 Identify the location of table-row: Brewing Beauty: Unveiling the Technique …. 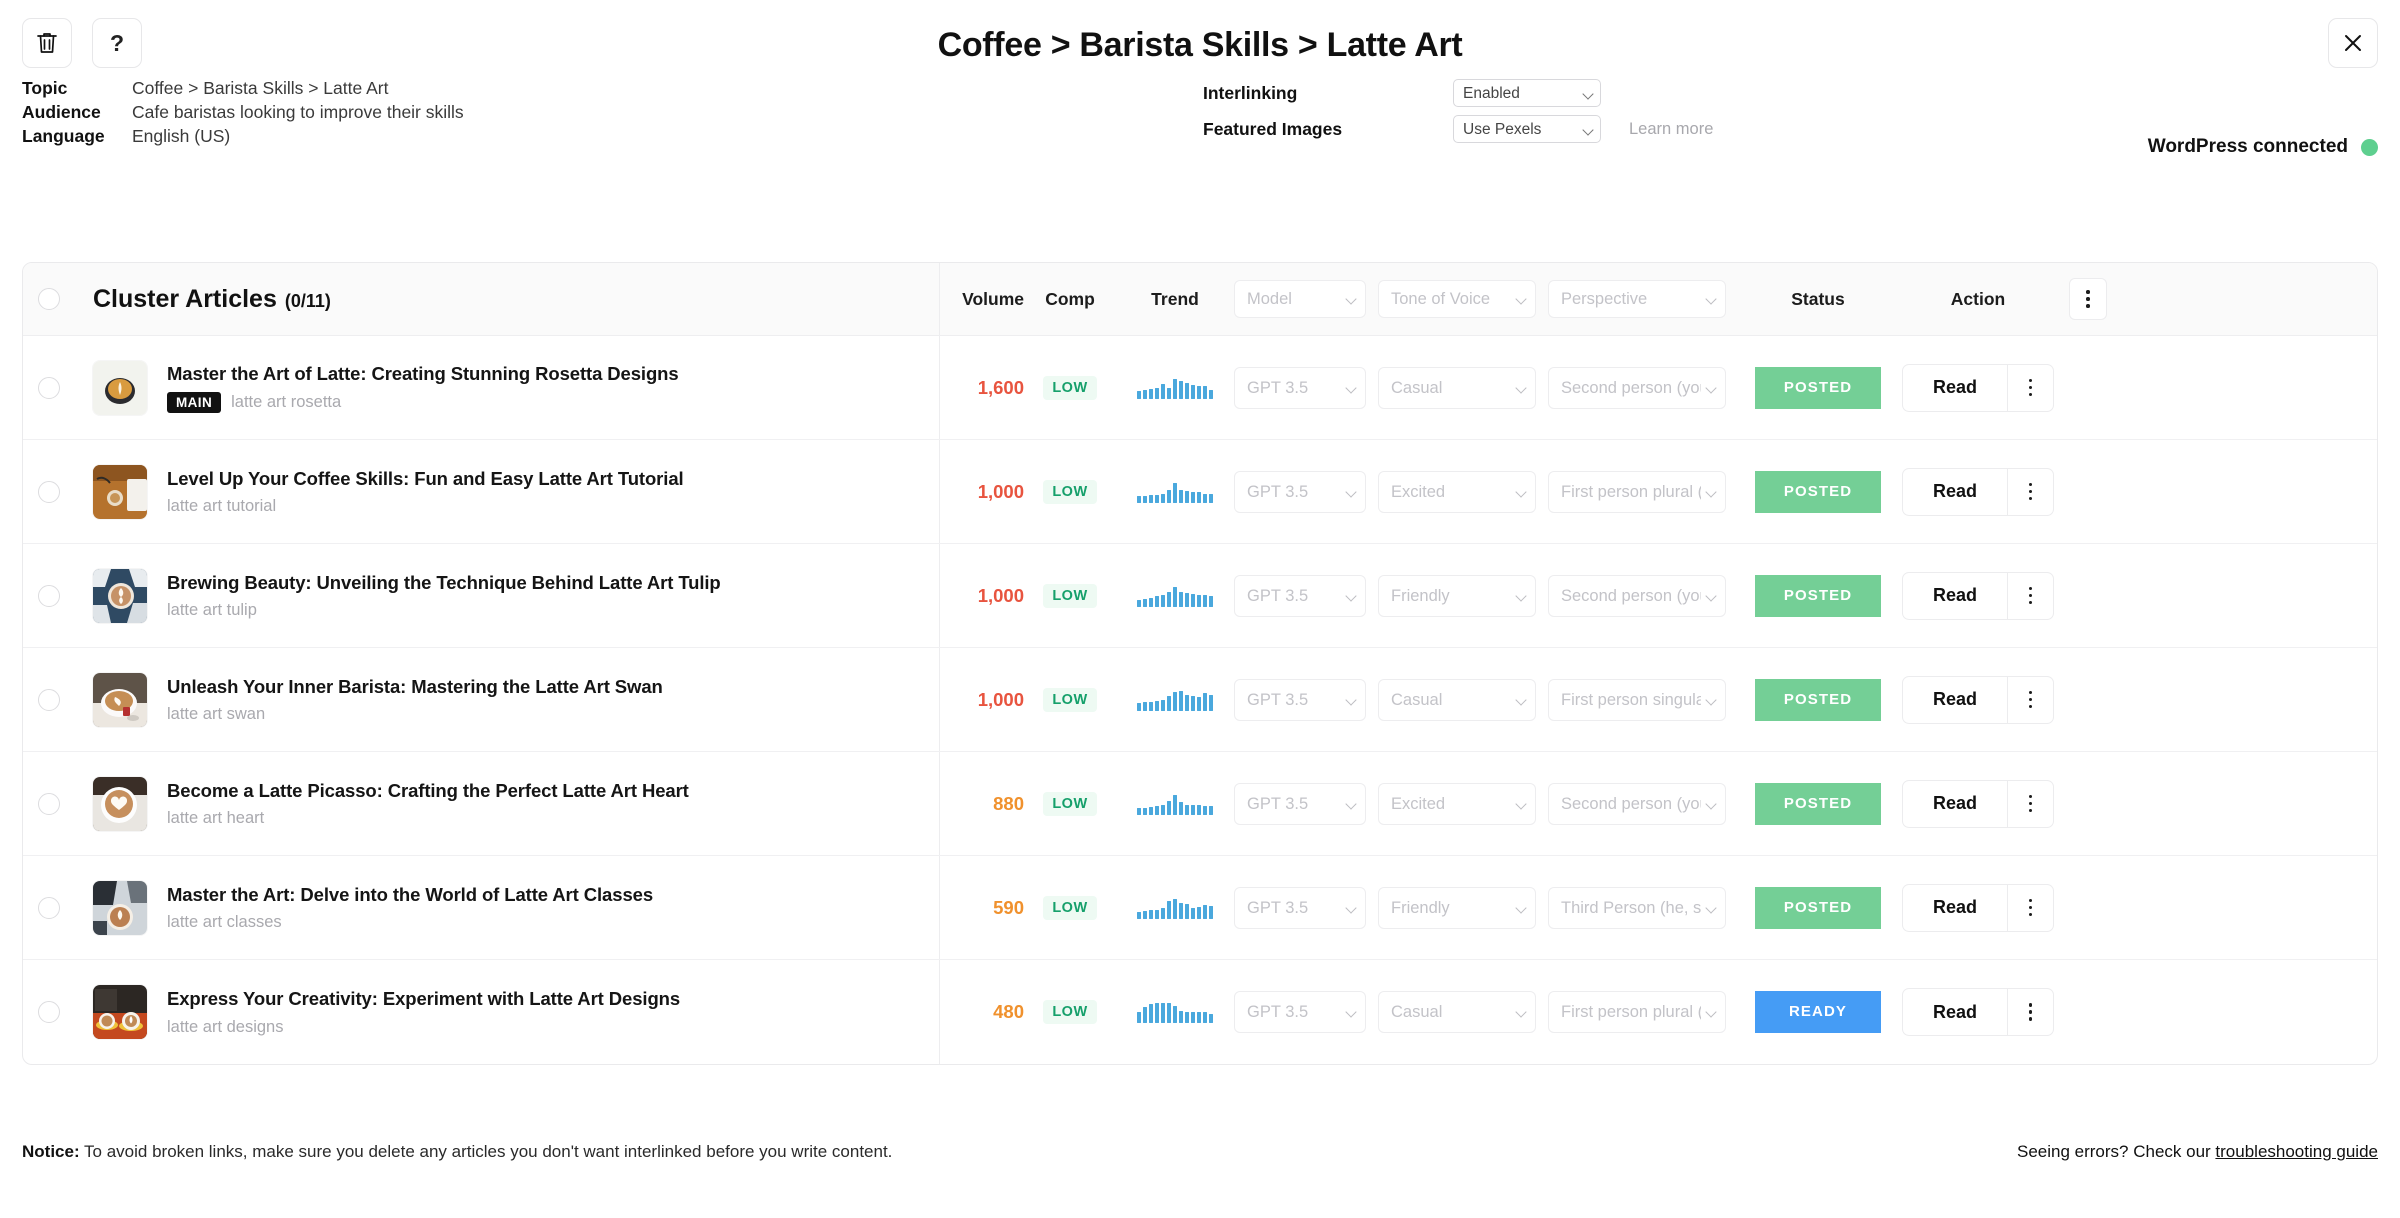
(1200, 596).